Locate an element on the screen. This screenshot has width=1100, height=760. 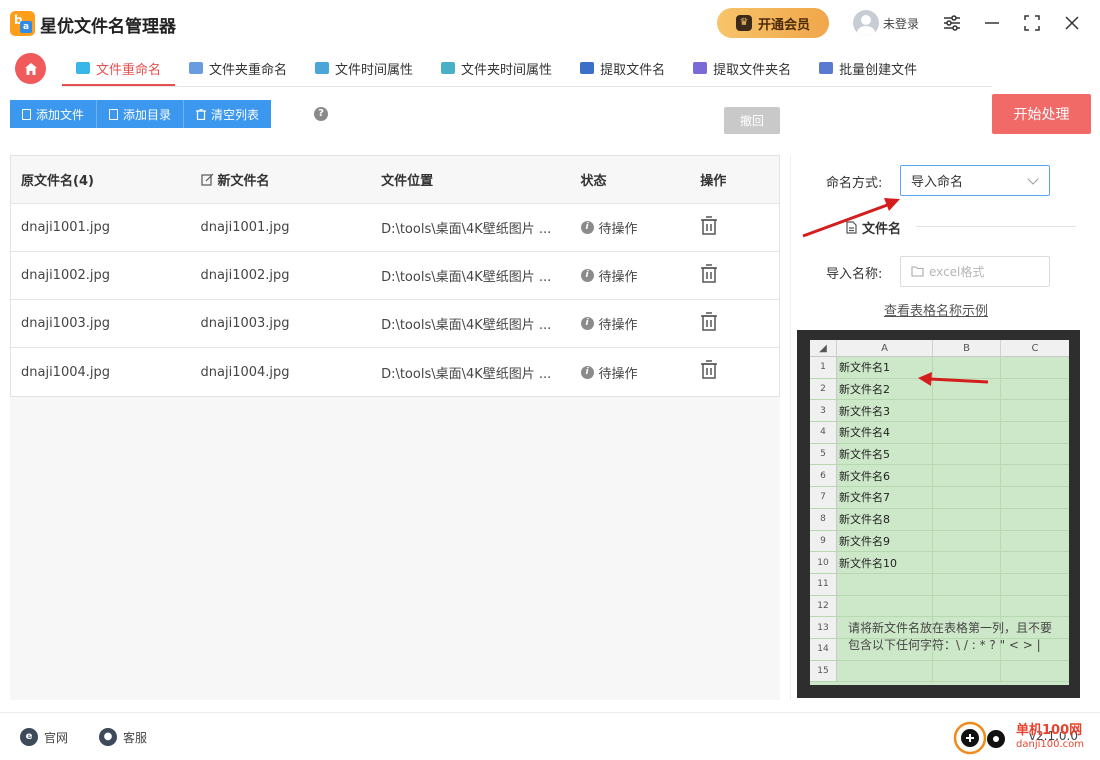
view-example-link: 查看表格名称示例 is located at coordinates (936, 309).